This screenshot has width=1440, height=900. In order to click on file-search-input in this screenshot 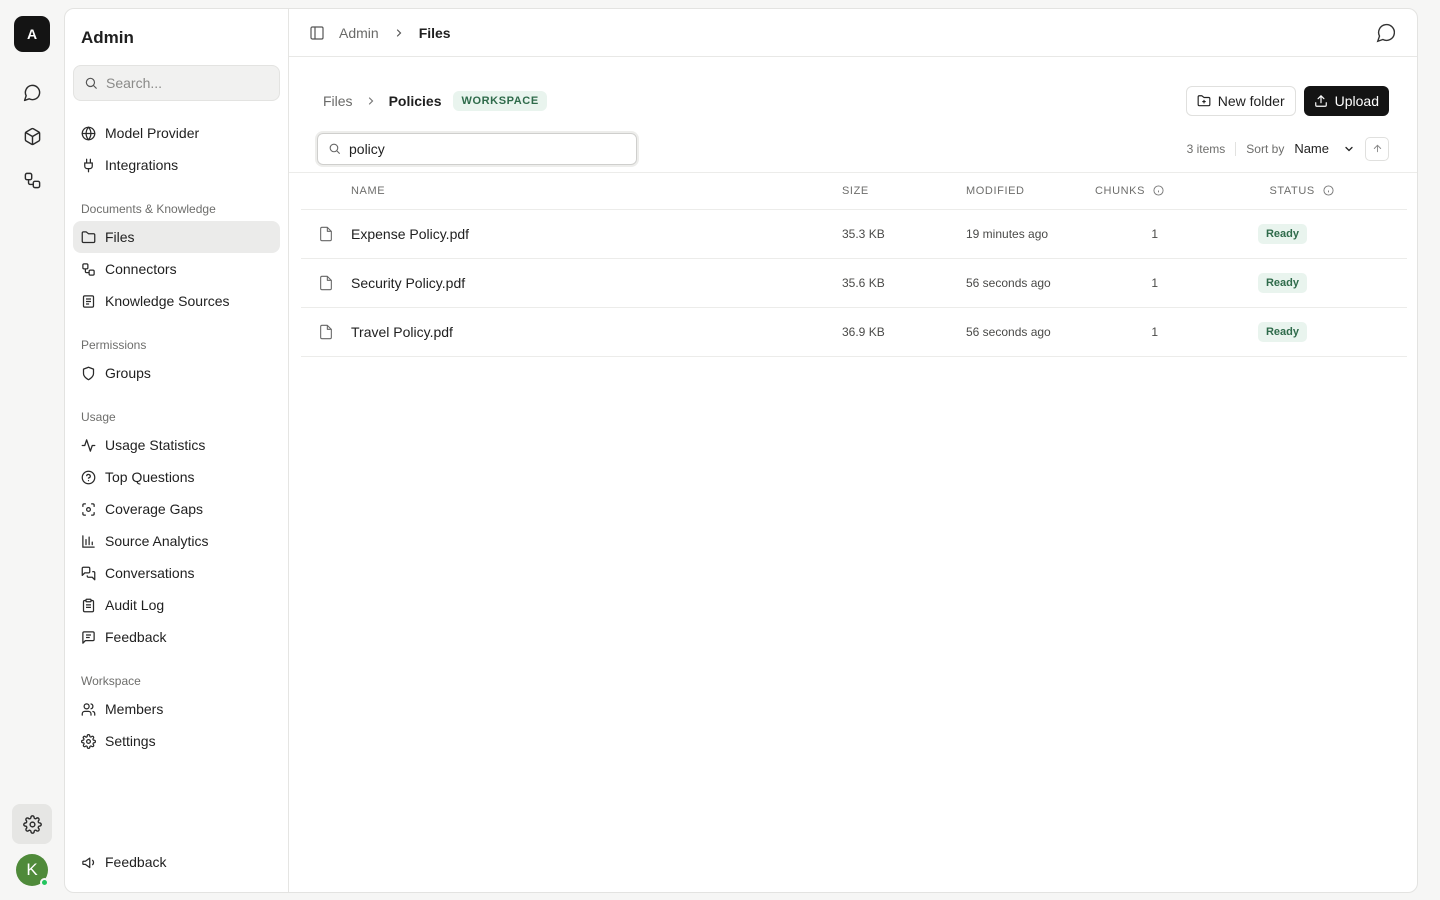, I will do `click(487, 148)`.